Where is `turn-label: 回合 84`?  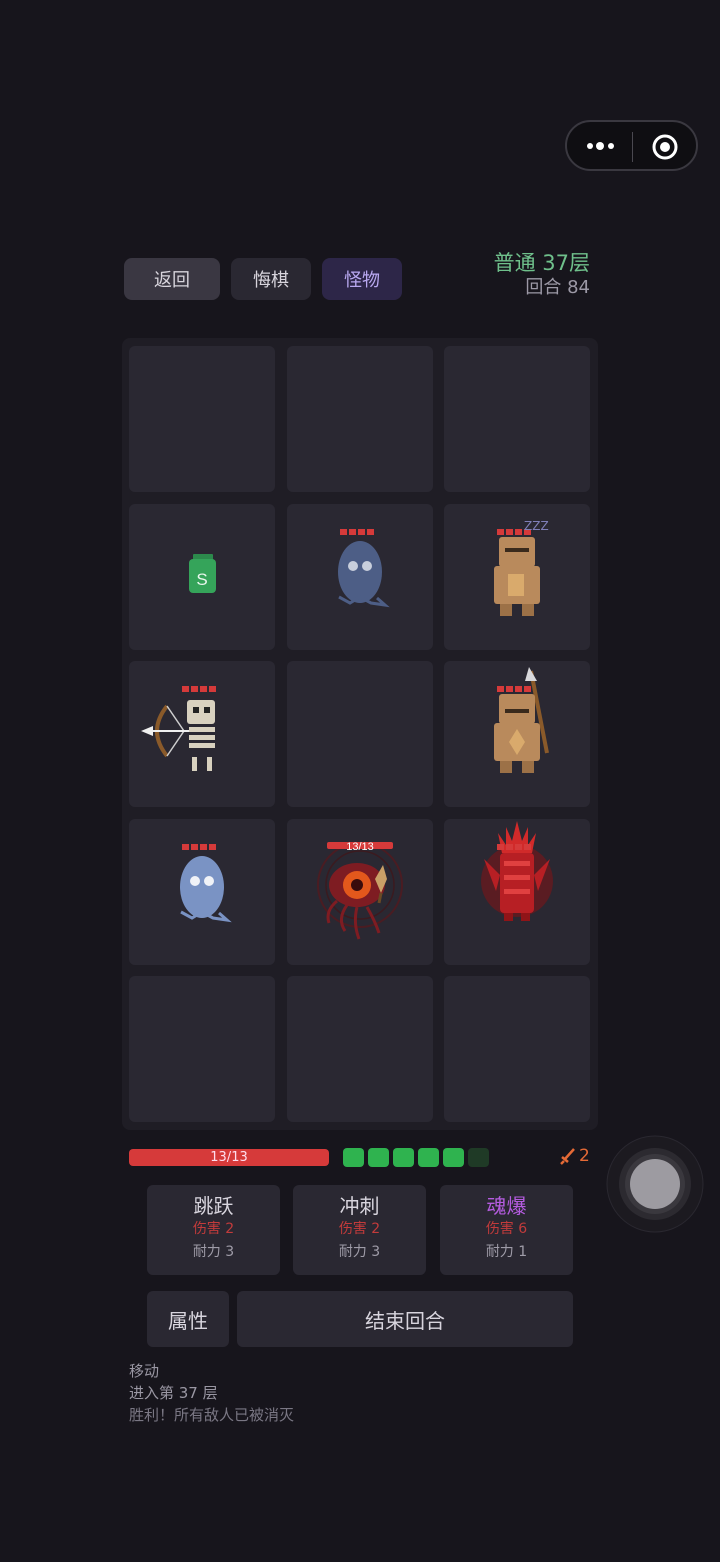
turn-label: 回合 84 is located at coordinates (557, 287).